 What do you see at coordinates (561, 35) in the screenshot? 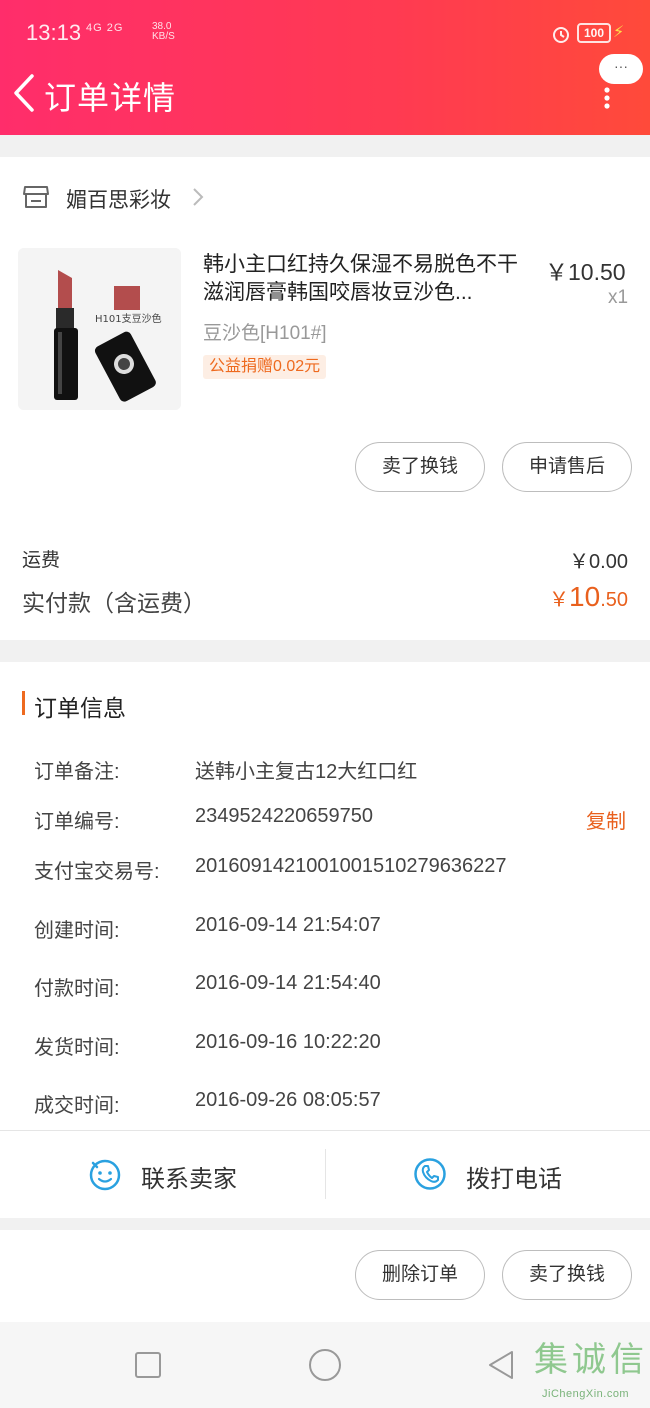
I see `alarm-icon` at bounding box center [561, 35].